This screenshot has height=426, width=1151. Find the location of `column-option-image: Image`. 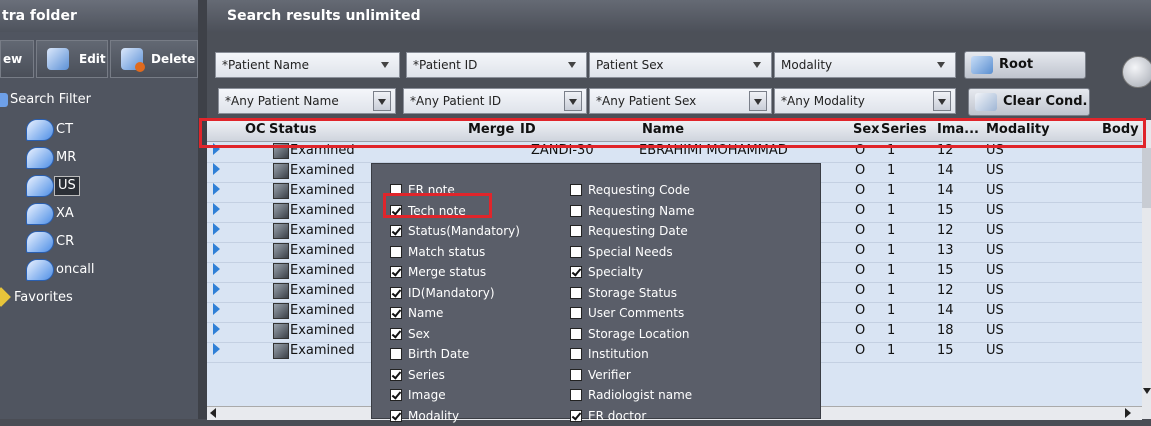

column-option-image: Image is located at coordinates (418, 395).